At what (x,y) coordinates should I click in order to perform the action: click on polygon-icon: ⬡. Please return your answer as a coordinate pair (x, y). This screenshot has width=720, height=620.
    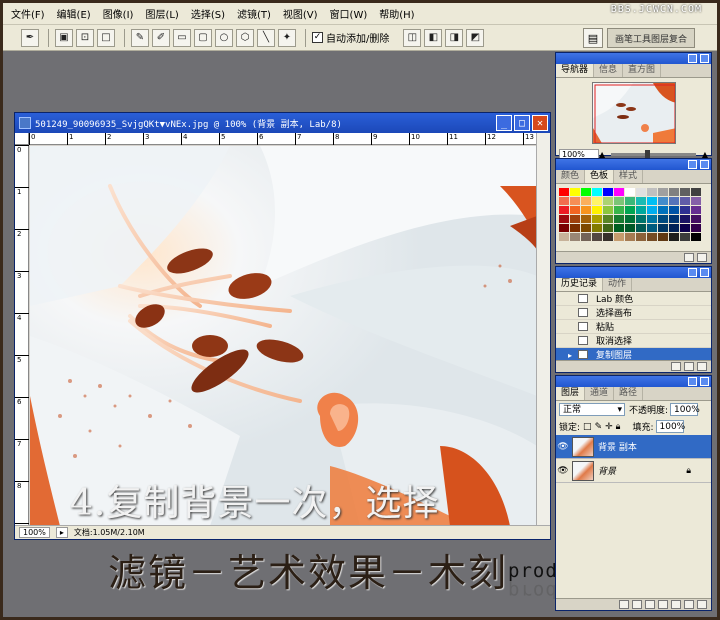
    Looking at the image, I should click on (245, 37).